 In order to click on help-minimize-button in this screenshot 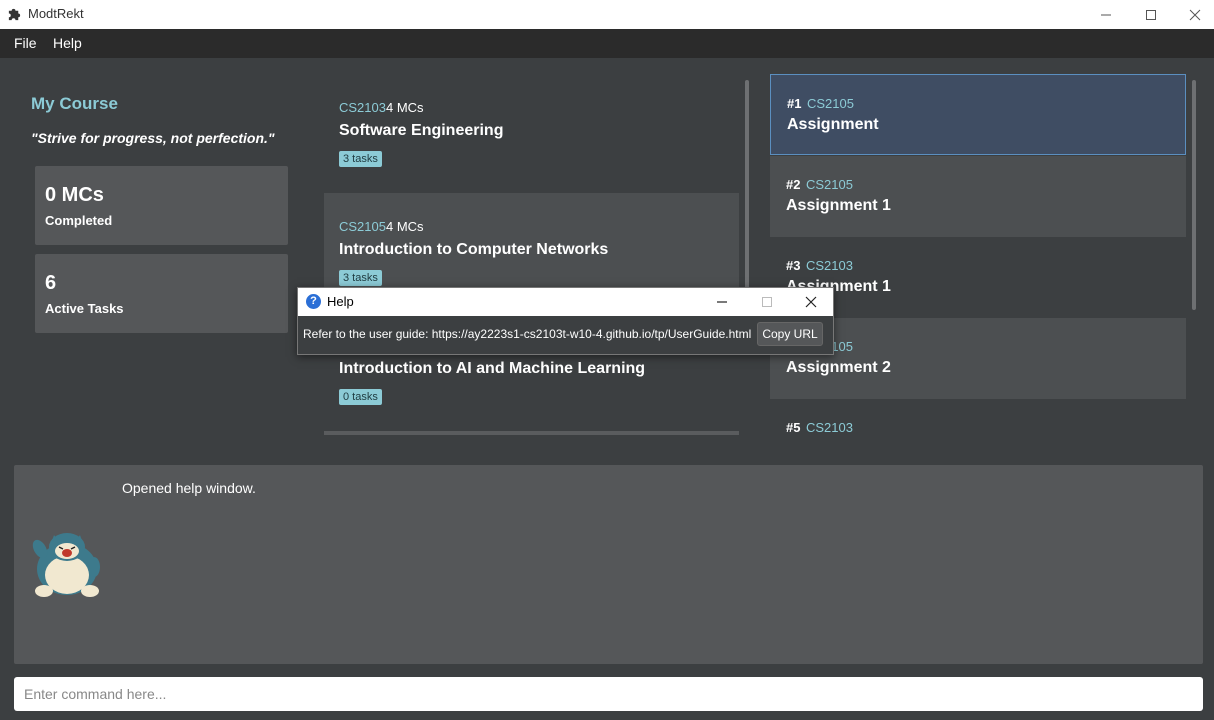, I will do `click(721, 302)`.